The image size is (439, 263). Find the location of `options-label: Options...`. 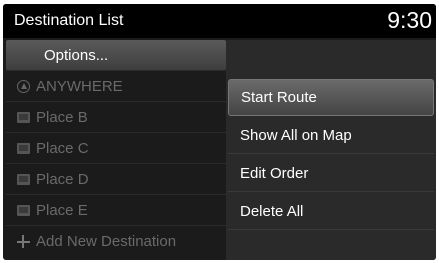

options-label: Options... is located at coordinates (76, 55).